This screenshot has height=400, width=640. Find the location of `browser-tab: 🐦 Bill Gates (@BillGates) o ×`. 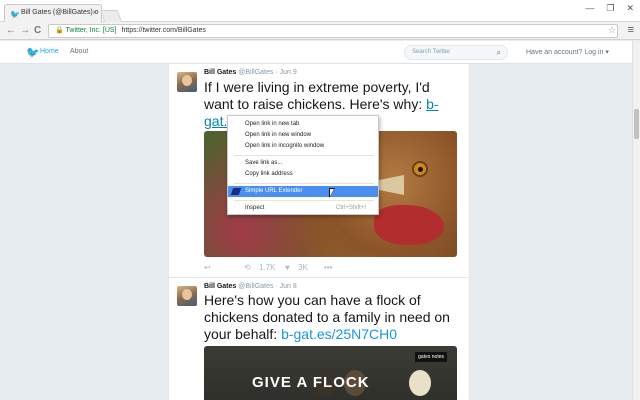

browser-tab: 🐦 Bill Gates (@BillGates) o × is located at coordinates (53, 13).